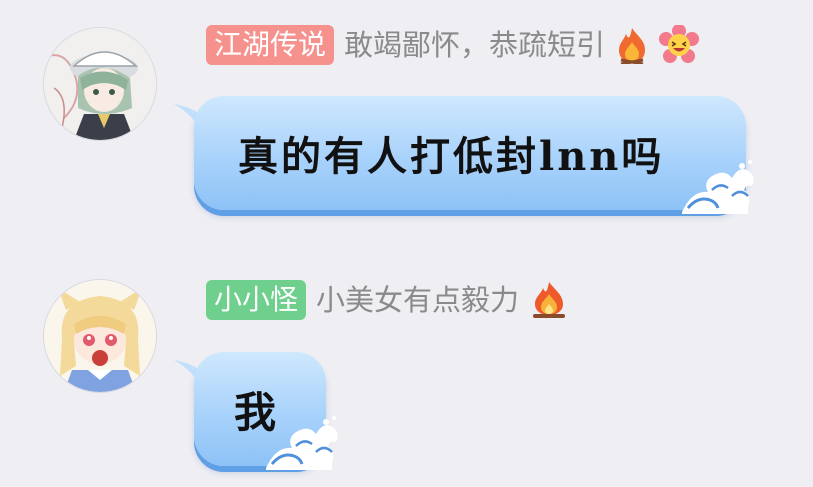 Image resolution: width=813 pixels, height=487 pixels. I want to click on fire-icon, so click(632, 45).